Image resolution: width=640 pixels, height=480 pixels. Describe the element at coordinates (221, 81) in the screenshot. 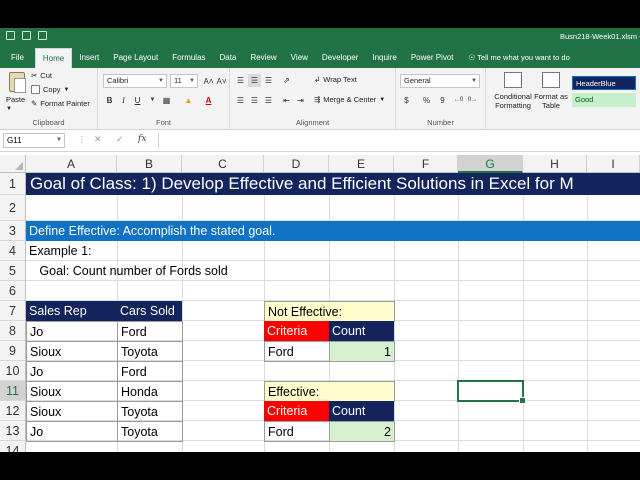

I see `decrease-font-icon: A˅` at that location.